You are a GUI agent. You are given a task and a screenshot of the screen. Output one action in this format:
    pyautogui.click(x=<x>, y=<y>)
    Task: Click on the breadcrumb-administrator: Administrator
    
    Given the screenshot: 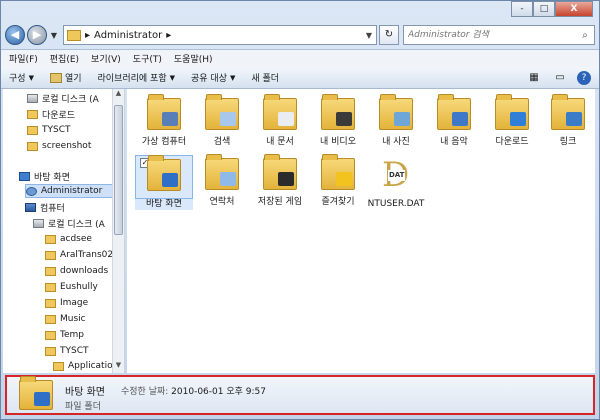 What is the action you would take?
    pyautogui.click(x=128, y=35)
    